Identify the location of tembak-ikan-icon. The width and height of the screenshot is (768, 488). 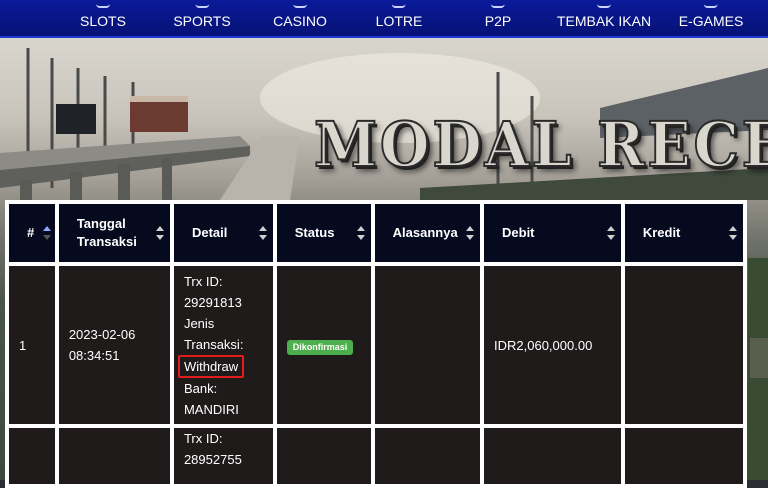
(603, 4).